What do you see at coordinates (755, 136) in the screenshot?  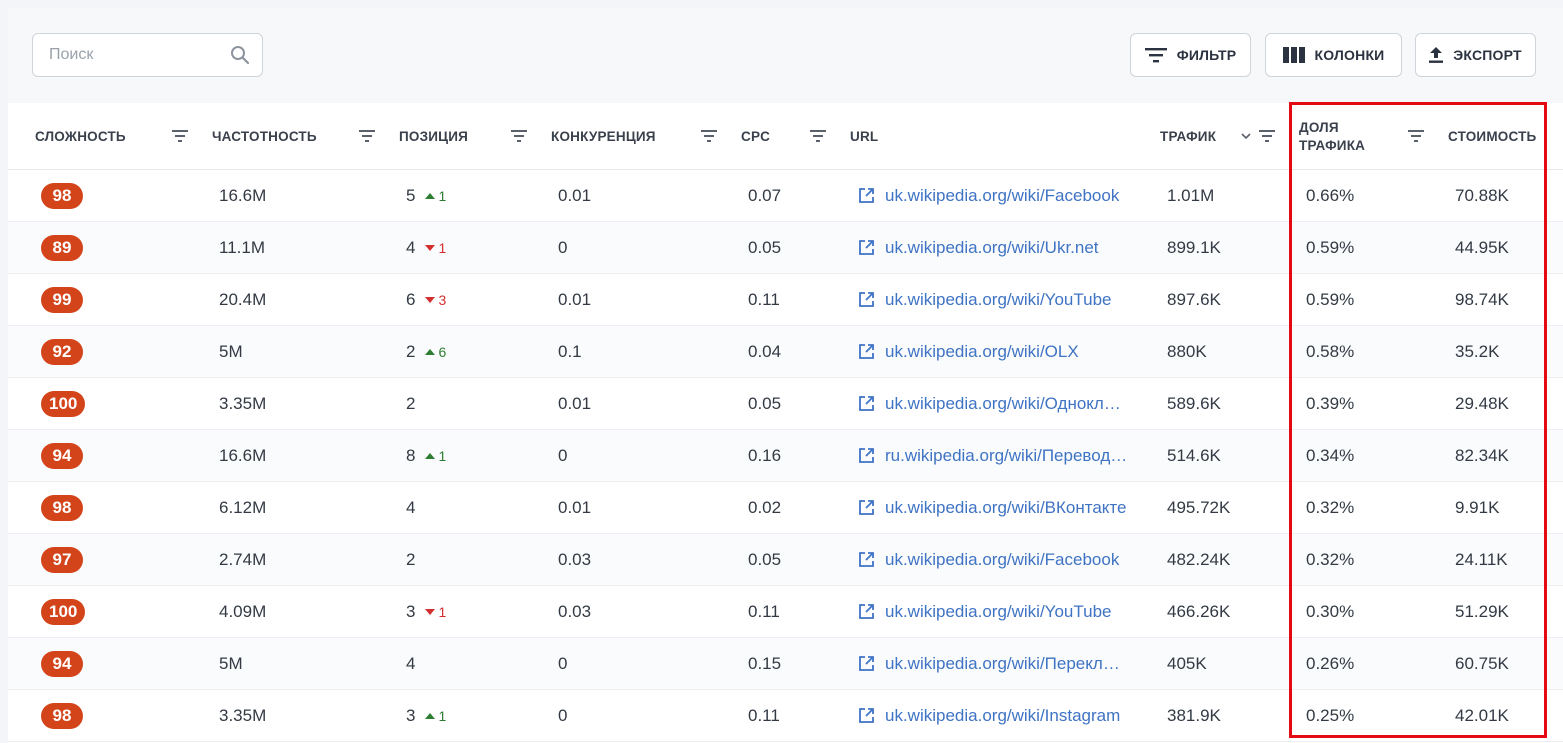 I see `column-header-cpc: CPC` at bounding box center [755, 136].